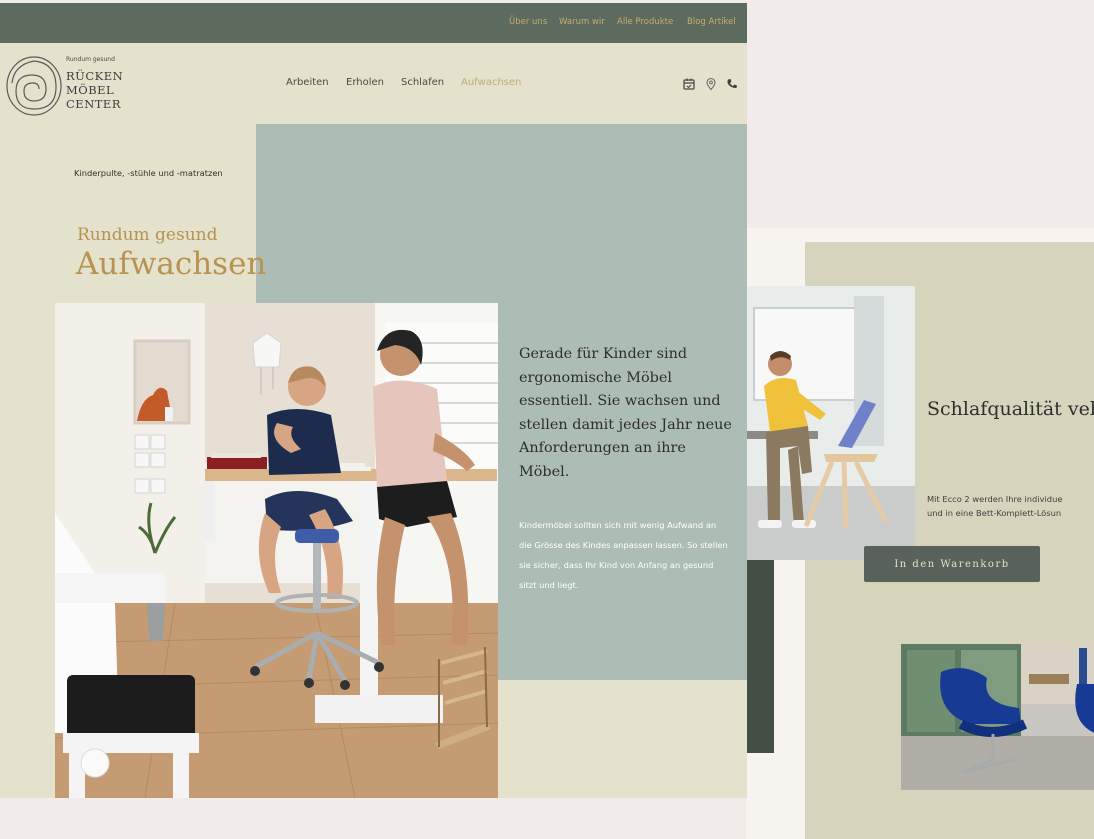 This screenshot has width=1094, height=839. What do you see at coordinates (422, 82) in the screenshot?
I see `nav-schlafen: Schlafen` at bounding box center [422, 82].